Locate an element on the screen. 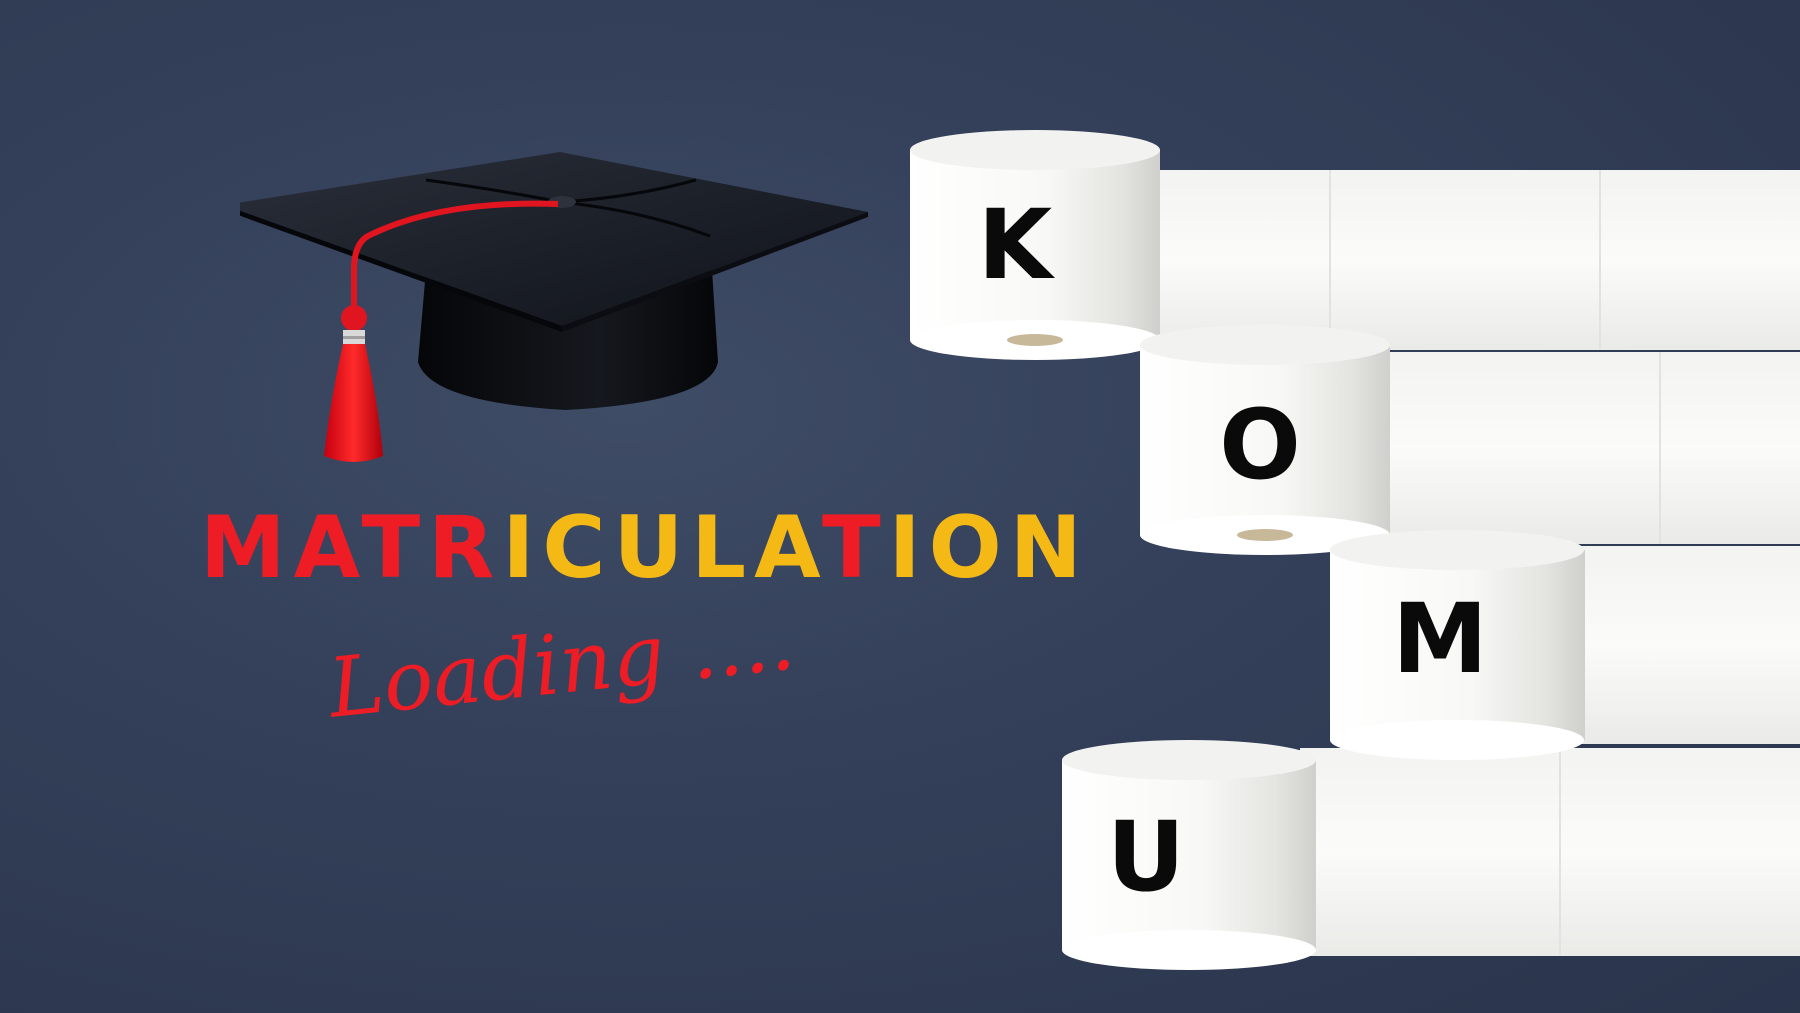  toilet-paper-roll-icon: O is located at coordinates (1265, 440).